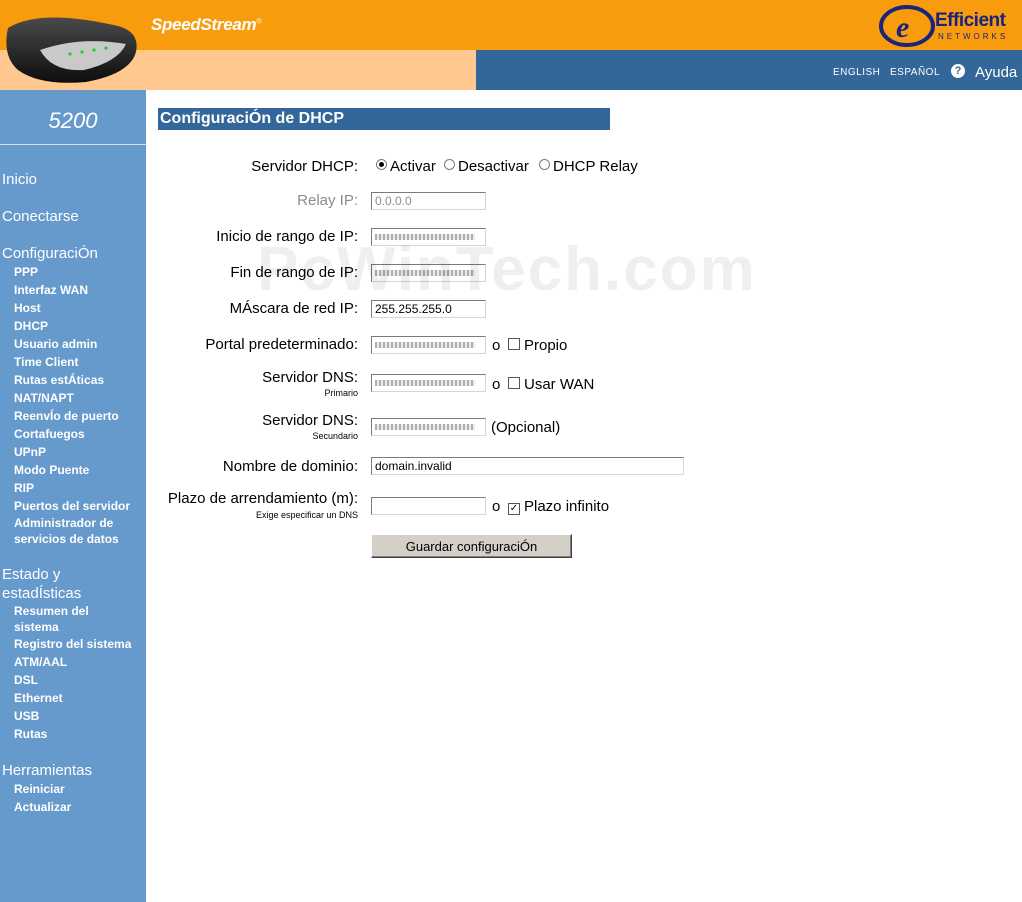 The width and height of the screenshot is (1022, 902). What do you see at coordinates (496, 384) in the screenshot?
I see `dns-primary-or: o` at bounding box center [496, 384].